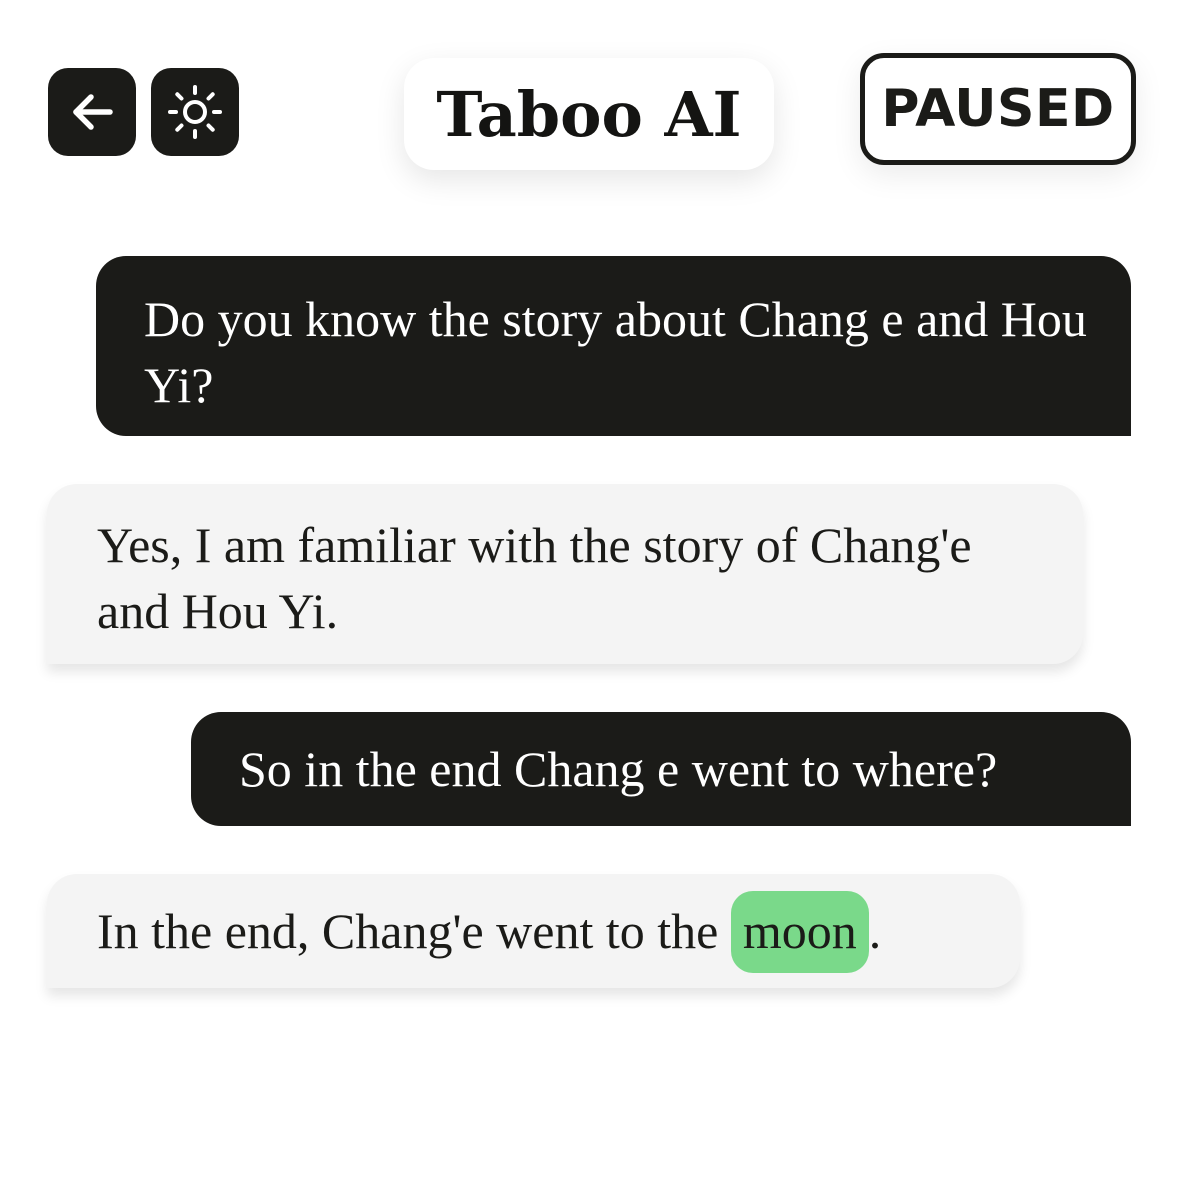 This screenshot has height=1189, width=1179. I want to click on assistant-message: In the end, Chang'e went to the moon., so click(533, 931).